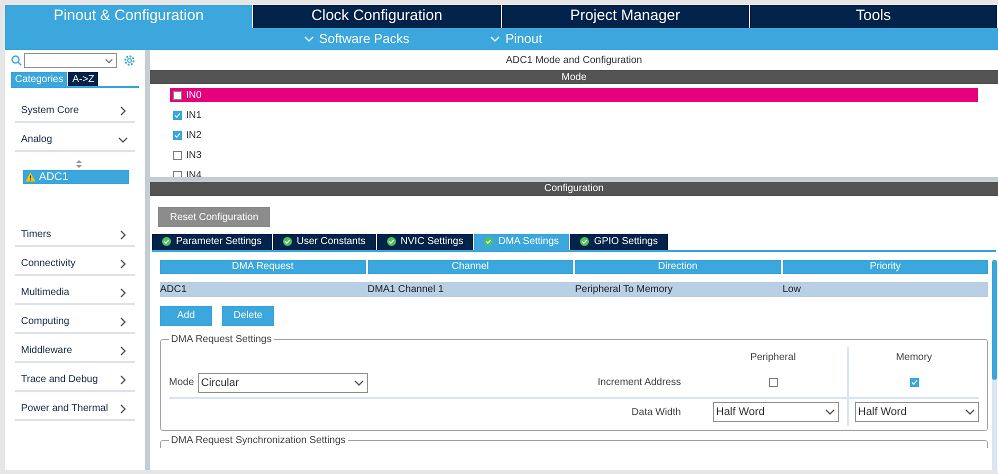 This screenshot has height=474, width=998. Describe the element at coordinates (574, 173) in the screenshot. I see `channel-row: IN4` at that location.